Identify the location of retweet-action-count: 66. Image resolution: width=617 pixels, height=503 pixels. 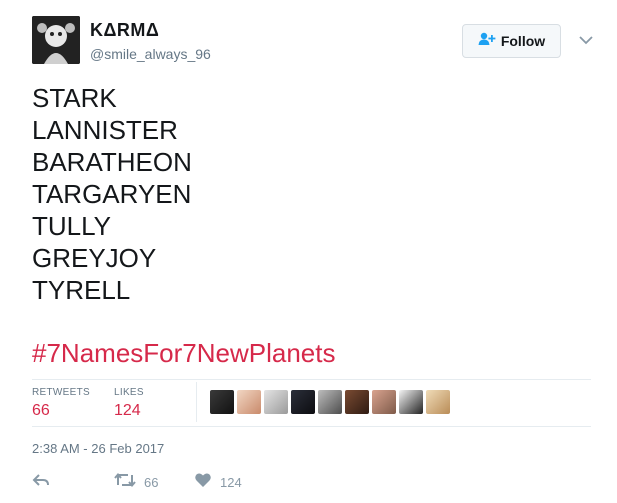
(151, 482).